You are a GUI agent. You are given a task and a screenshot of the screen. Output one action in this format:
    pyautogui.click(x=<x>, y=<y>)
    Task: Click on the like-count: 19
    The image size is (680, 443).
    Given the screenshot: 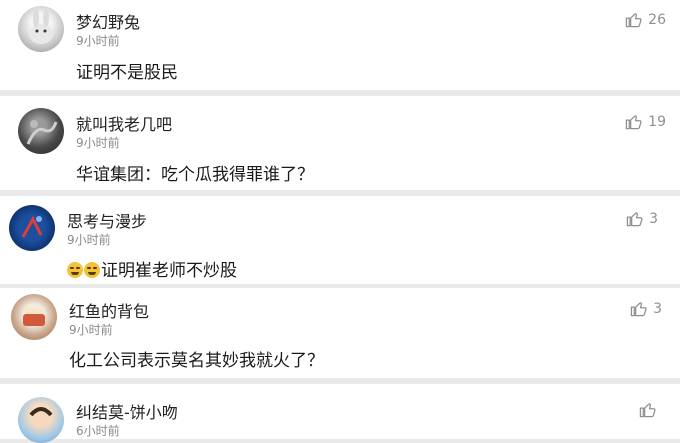 What is the action you would take?
    pyautogui.click(x=657, y=121)
    